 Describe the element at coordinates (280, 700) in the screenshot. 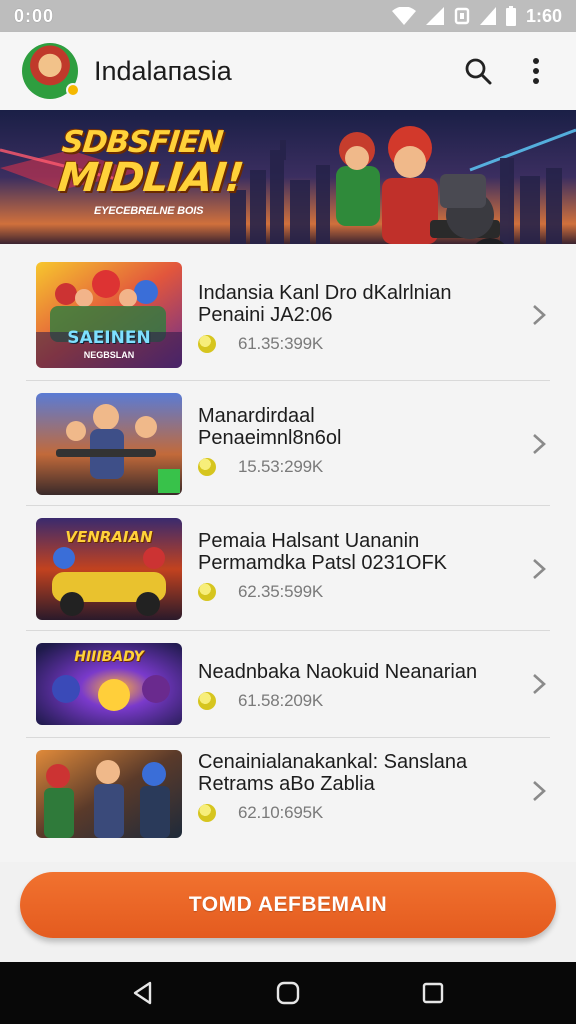

I see `game-size: 61.58:209K` at that location.